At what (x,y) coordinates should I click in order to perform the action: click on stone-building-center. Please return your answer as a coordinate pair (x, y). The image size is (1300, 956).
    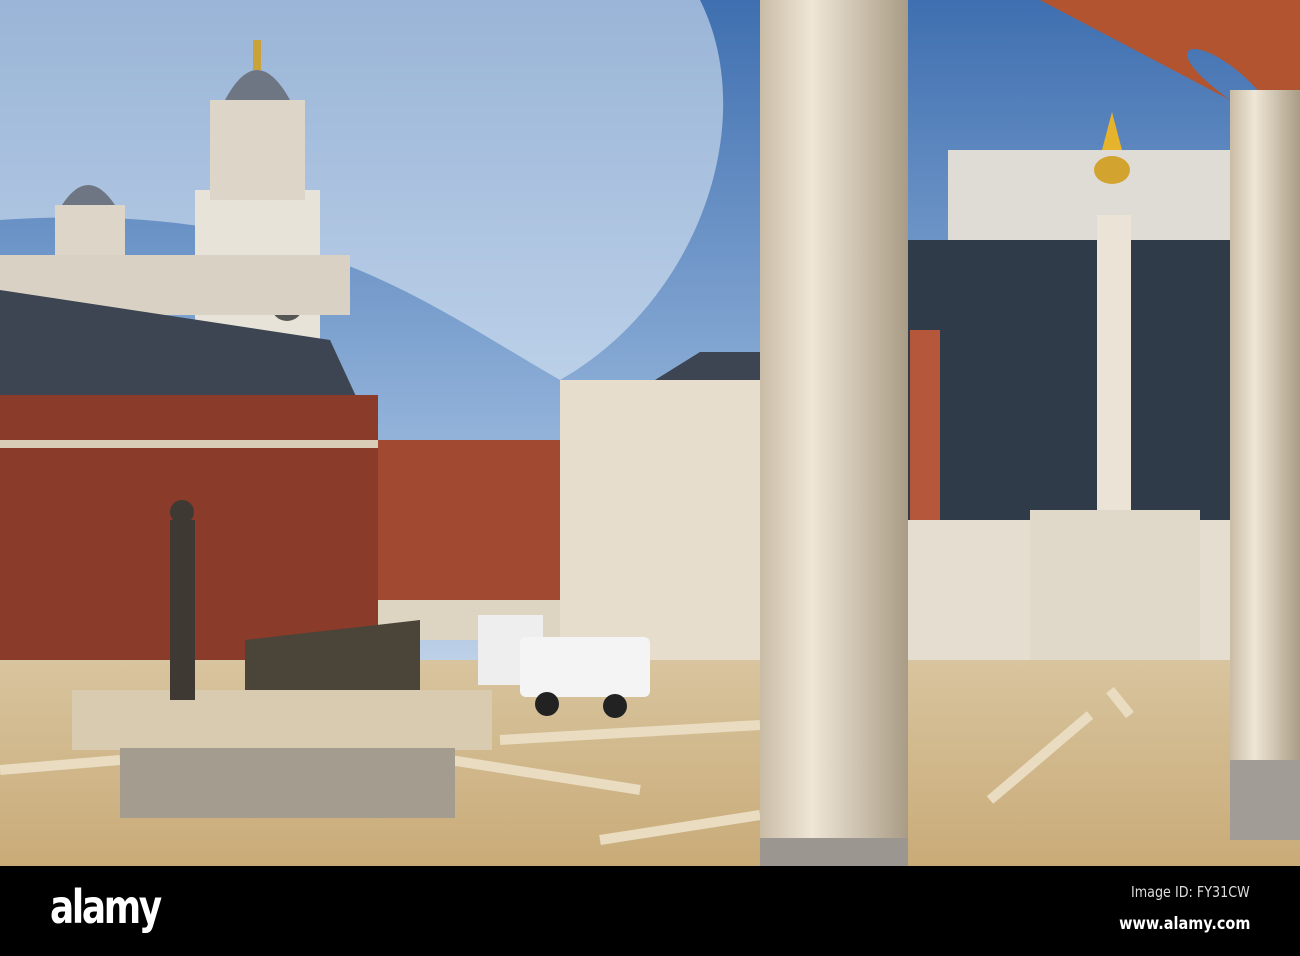
    Looking at the image, I should click on (660, 506).